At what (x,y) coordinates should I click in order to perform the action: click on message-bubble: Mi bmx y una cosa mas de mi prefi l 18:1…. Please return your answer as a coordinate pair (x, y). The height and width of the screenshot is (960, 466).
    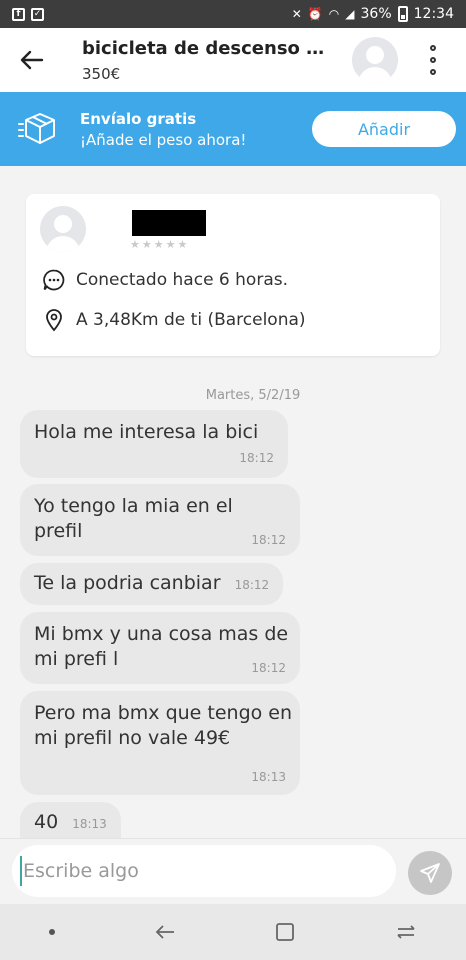
    Looking at the image, I should click on (160, 648).